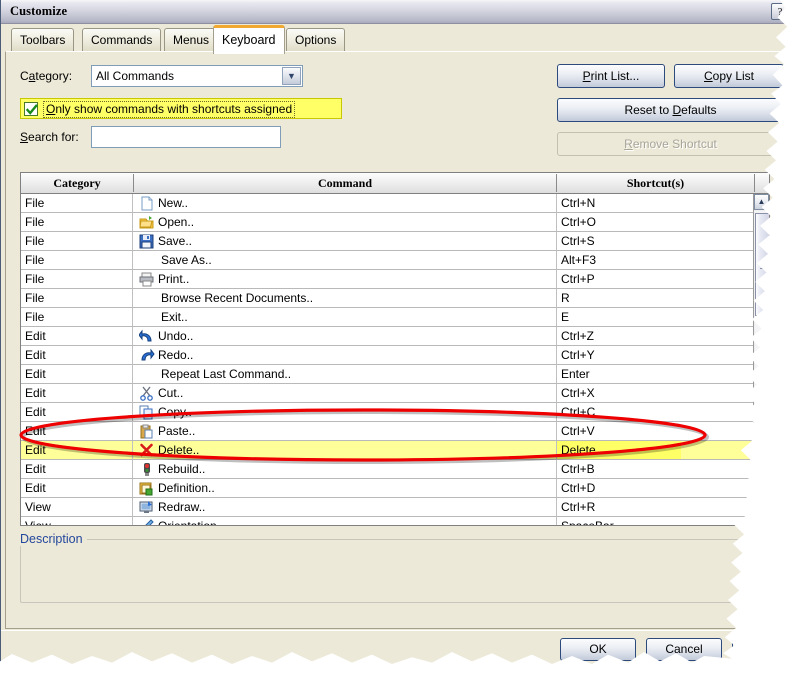 Image resolution: width=811 pixels, height=683 pixels. I want to click on row-shortcut: Ctrl+D, so click(578, 488).